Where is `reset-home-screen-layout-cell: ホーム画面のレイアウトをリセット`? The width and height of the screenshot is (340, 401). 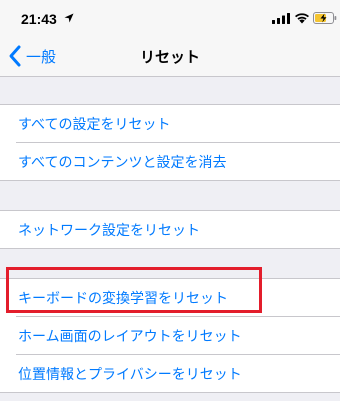 reset-home-screen-layout-cell: ホーム画面のレイアウトをリセット is located at coordinates (170, 335).